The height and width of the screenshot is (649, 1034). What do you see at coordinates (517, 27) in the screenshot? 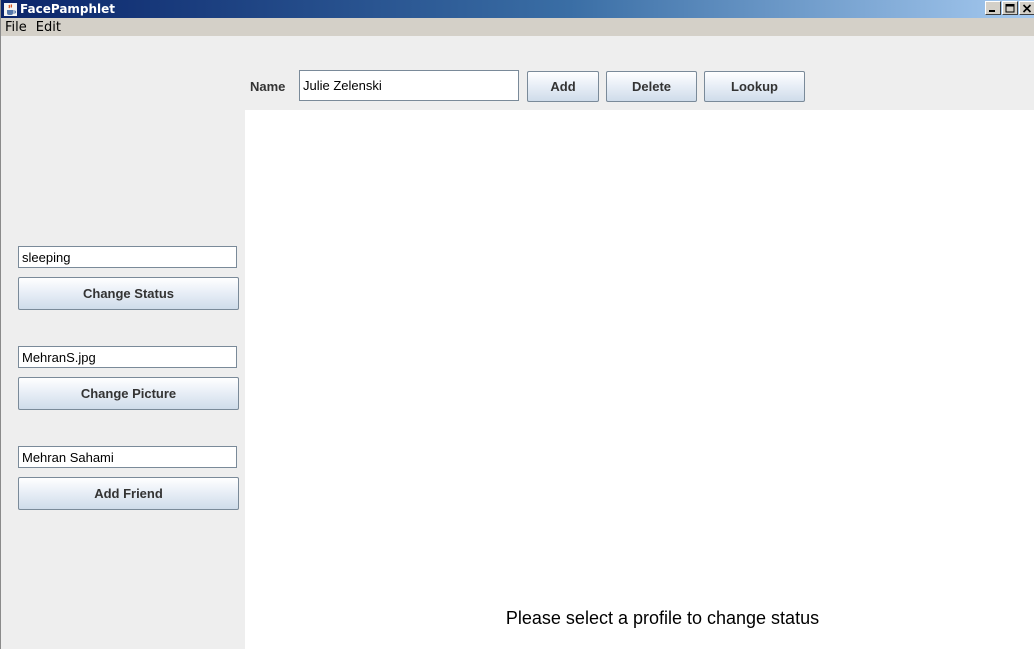
I see `menu-bar: File Edit` at bounding box center [517, 27].